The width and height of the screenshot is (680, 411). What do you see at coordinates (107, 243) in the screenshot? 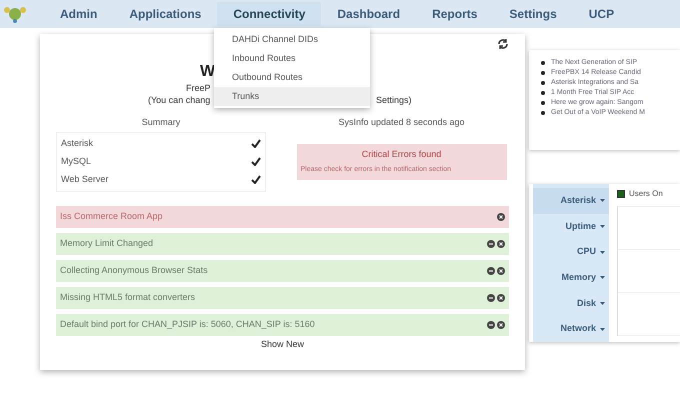
I see `notification-text: Memory Limit Changed` at bounding box center [107, 243].